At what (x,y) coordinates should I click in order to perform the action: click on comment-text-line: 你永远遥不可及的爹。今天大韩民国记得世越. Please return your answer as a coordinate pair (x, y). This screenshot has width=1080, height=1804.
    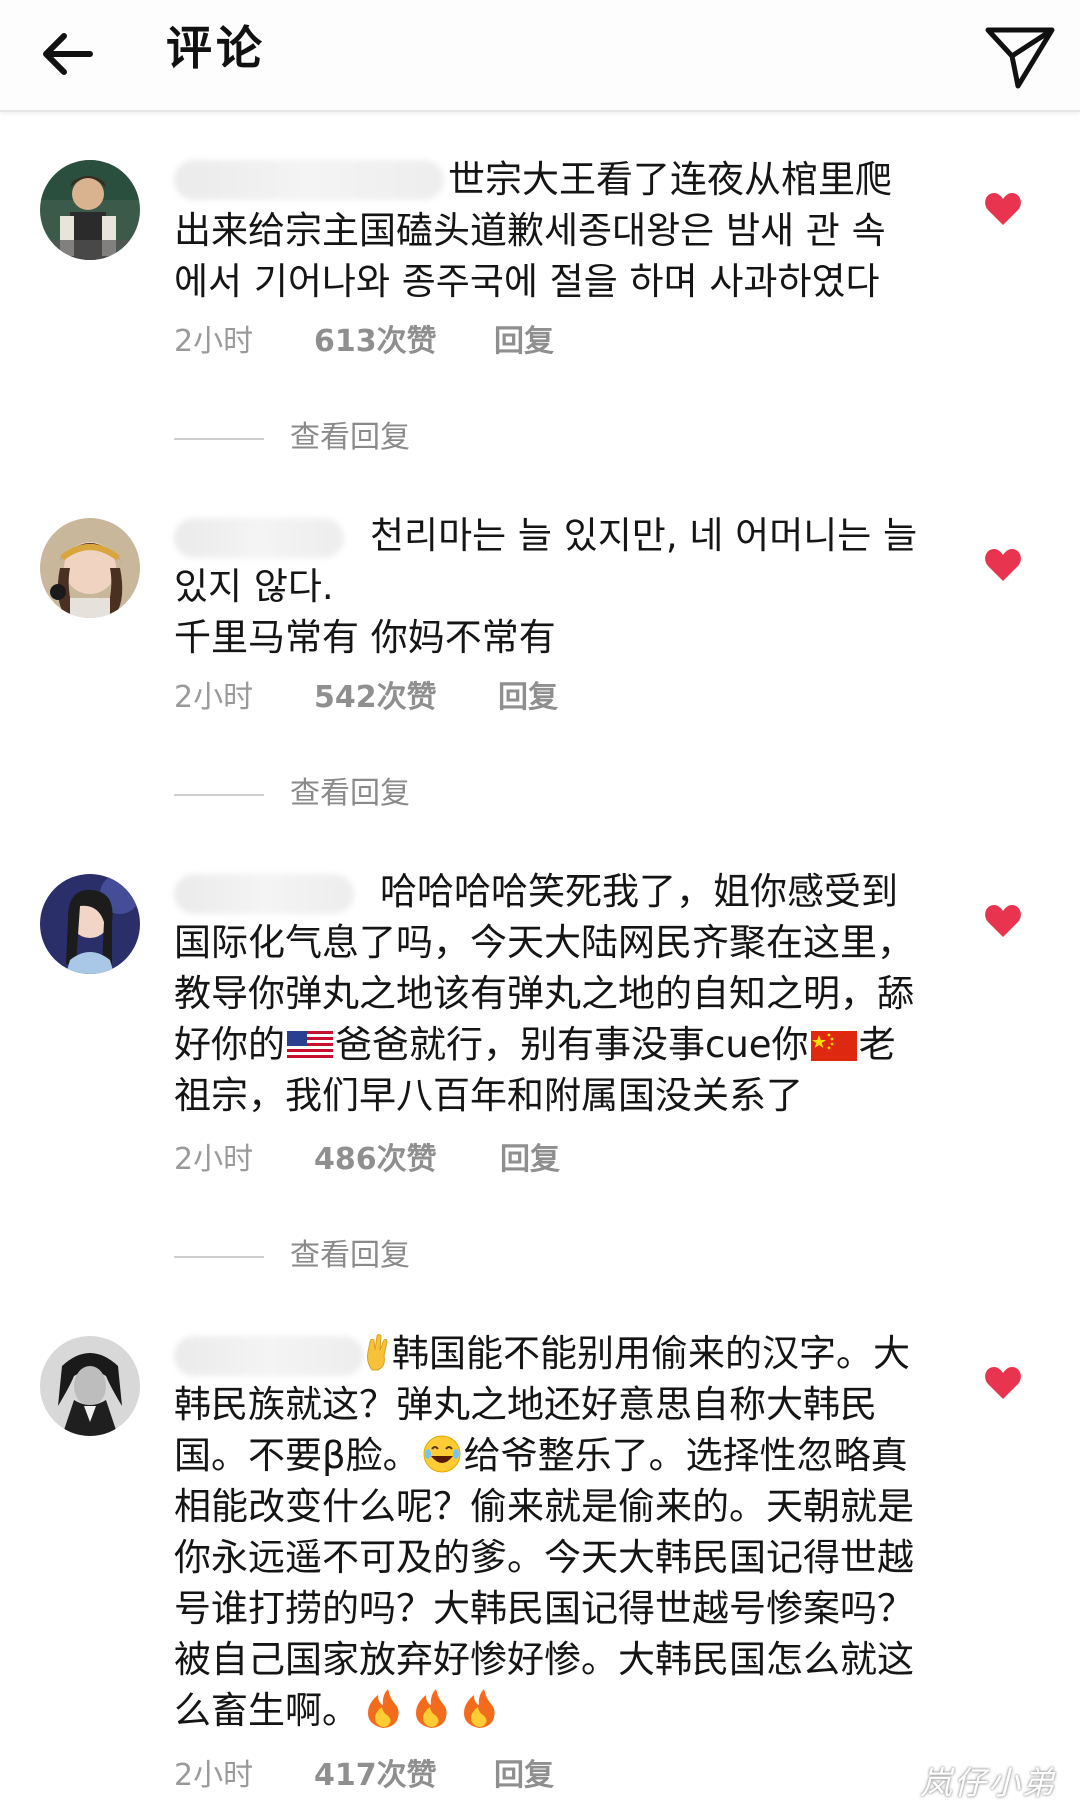
    Looking at the image, I should click on (544, 1557).